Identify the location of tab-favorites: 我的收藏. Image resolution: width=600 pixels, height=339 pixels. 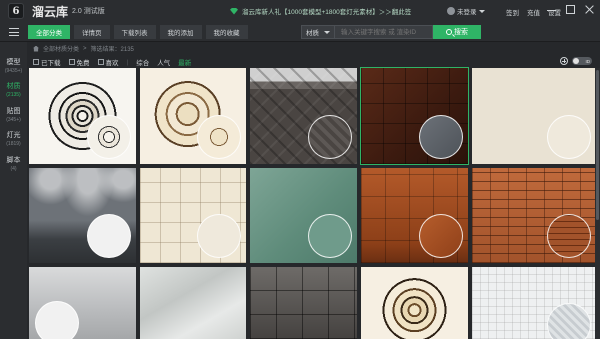
(226, 32).